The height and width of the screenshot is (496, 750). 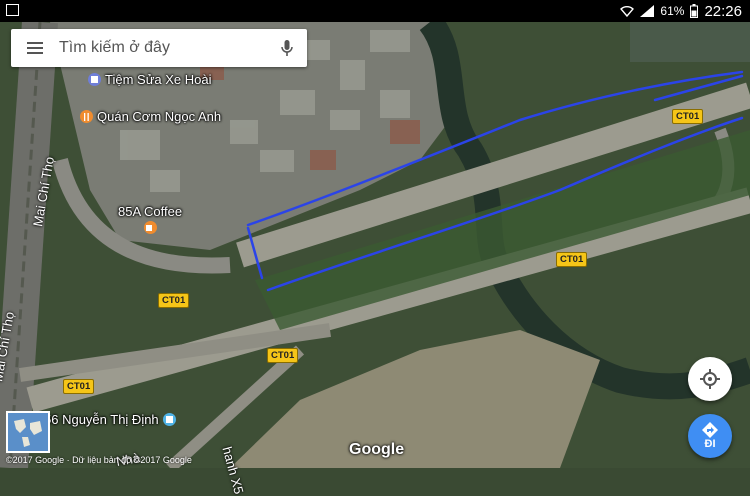 I want to click on pond, so click(x=690, y=42).